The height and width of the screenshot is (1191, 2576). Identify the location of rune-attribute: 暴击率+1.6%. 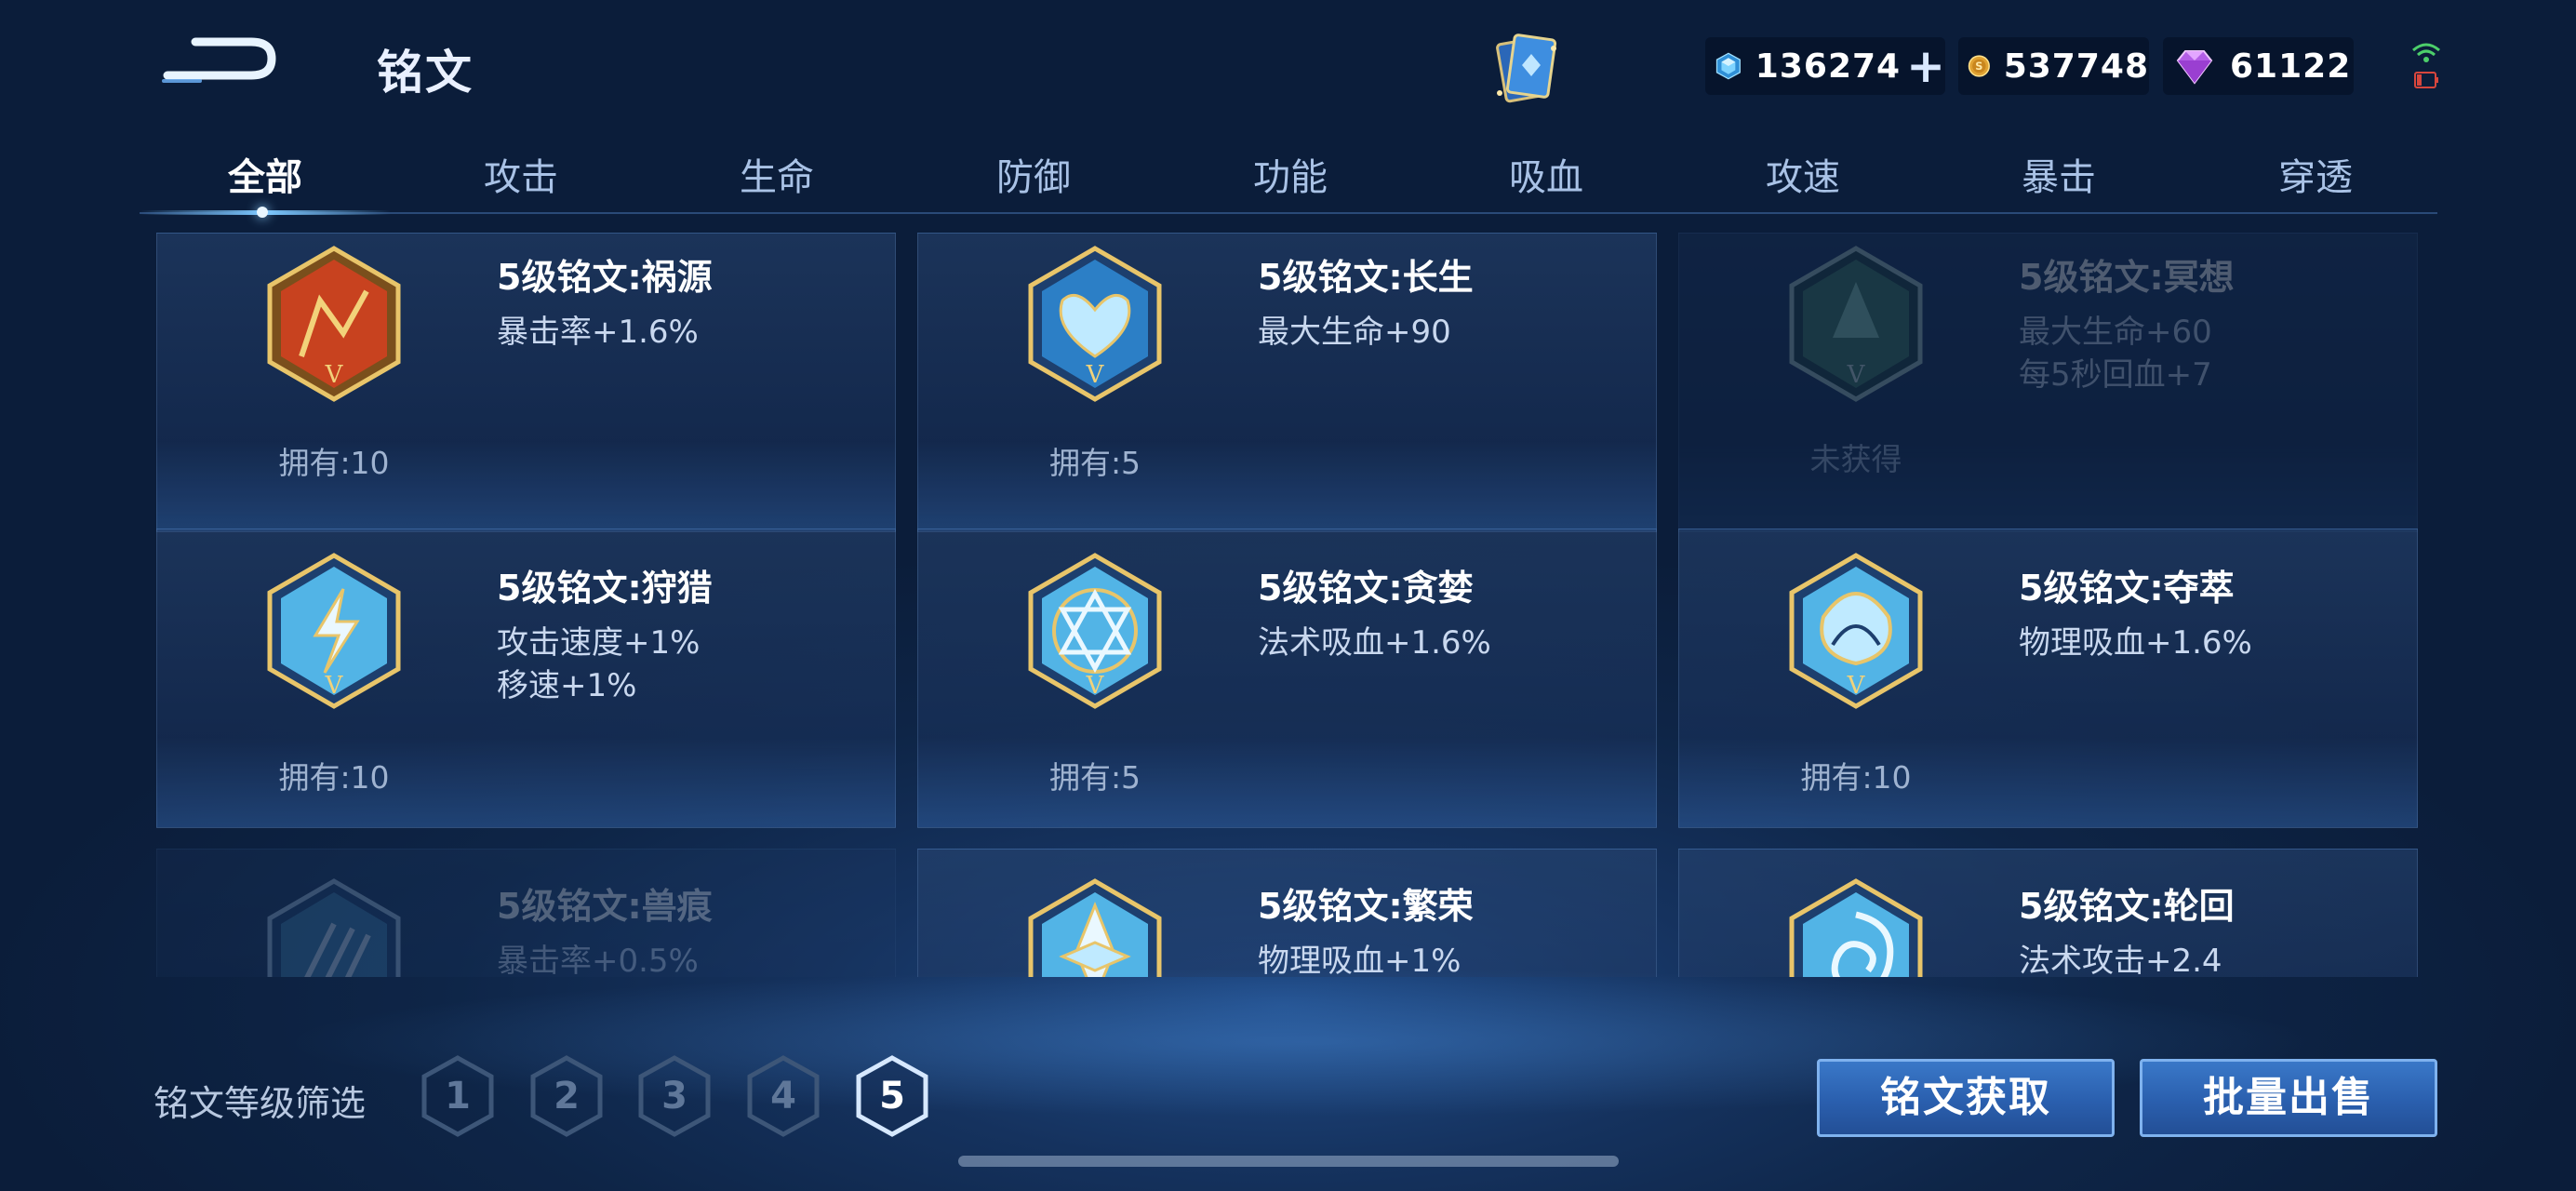
(598, 332).